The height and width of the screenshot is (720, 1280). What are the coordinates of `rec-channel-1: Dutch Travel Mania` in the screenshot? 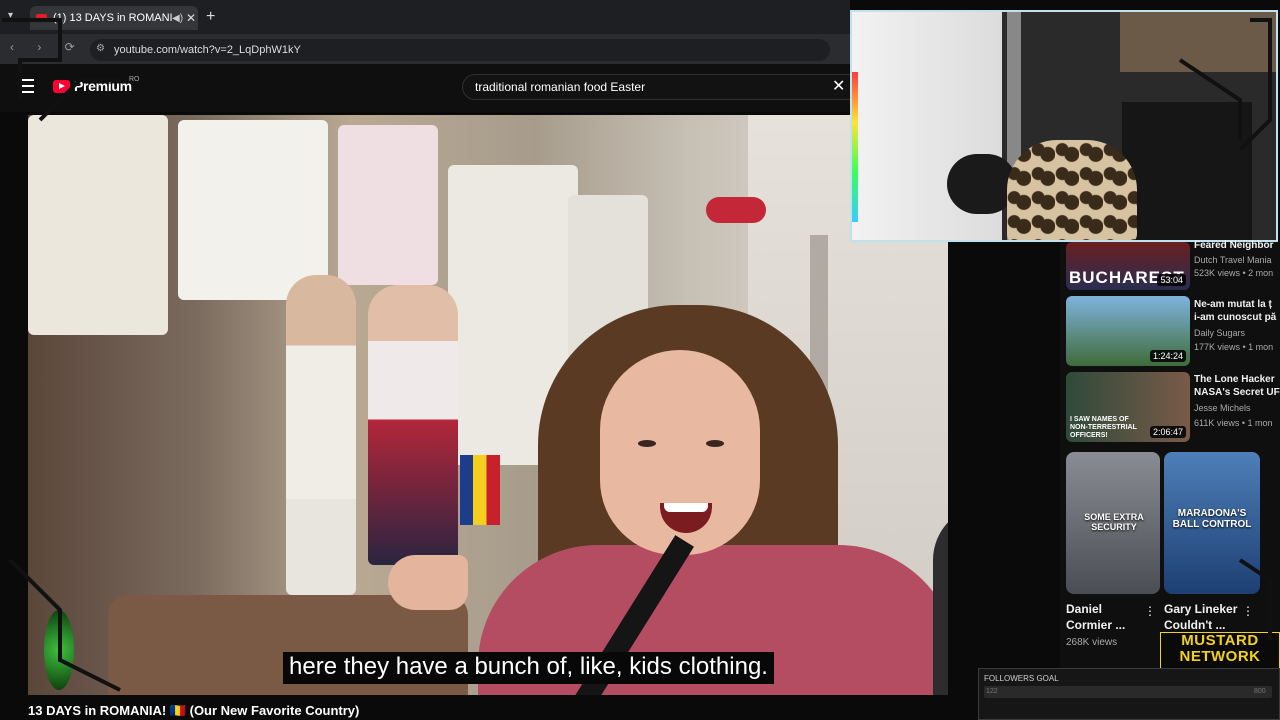 It's located at (1237, 260).